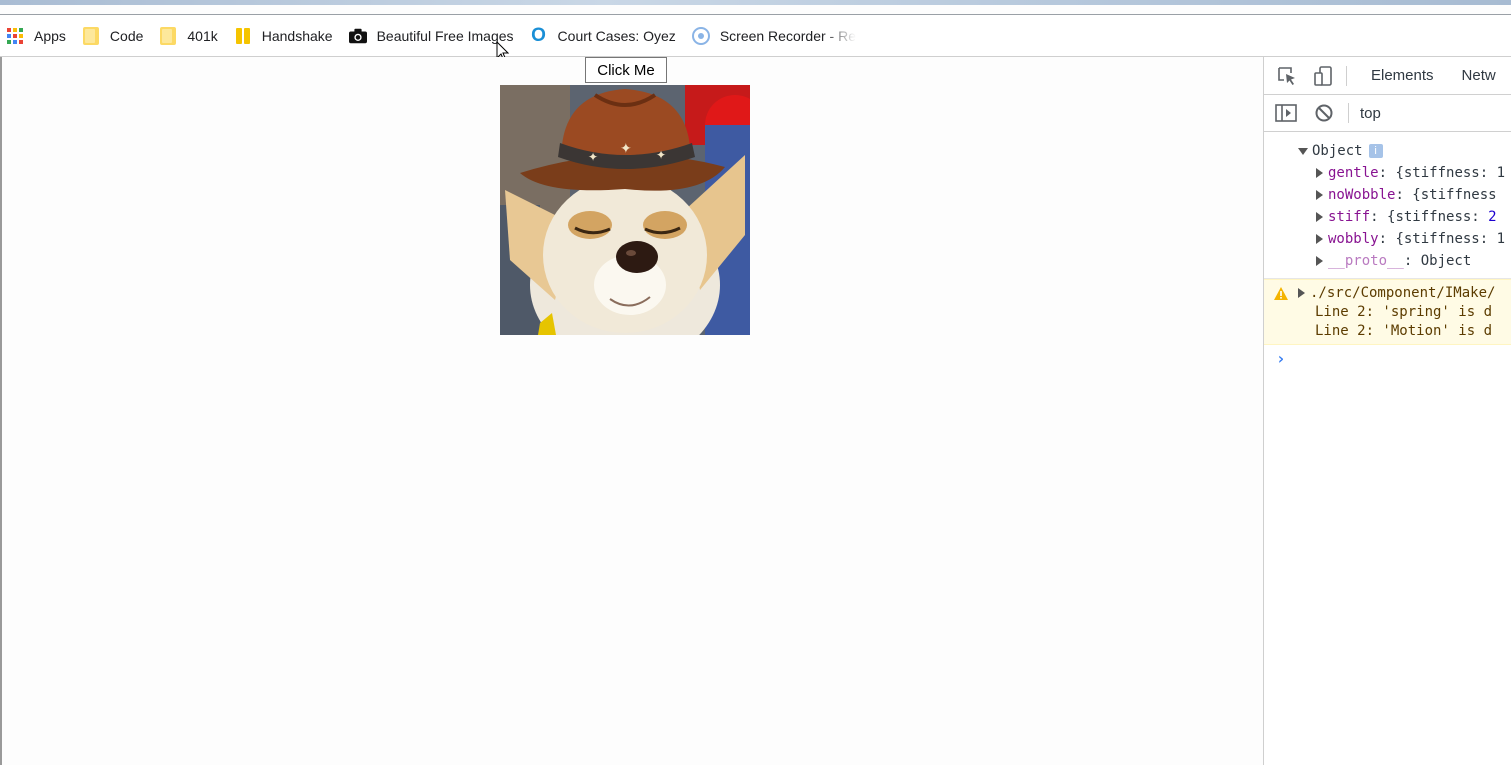 This screenshot has height=765, width=1511. I want to click on bookmark-code: Code, so click(113, 35).